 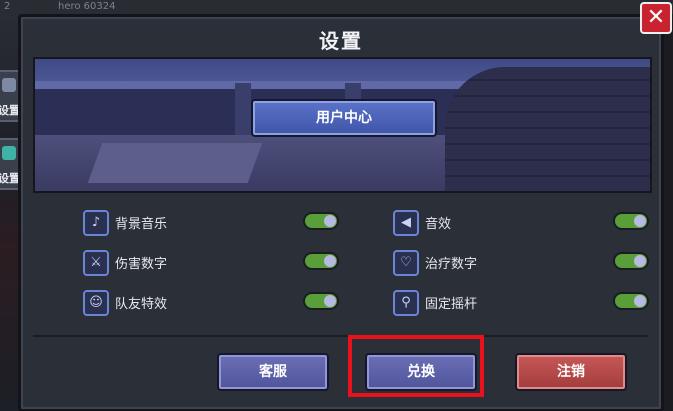 What do you see at coordinates (9, 85) in the screenshot?
I see `gear-icon` at bounding box center [9, 85].